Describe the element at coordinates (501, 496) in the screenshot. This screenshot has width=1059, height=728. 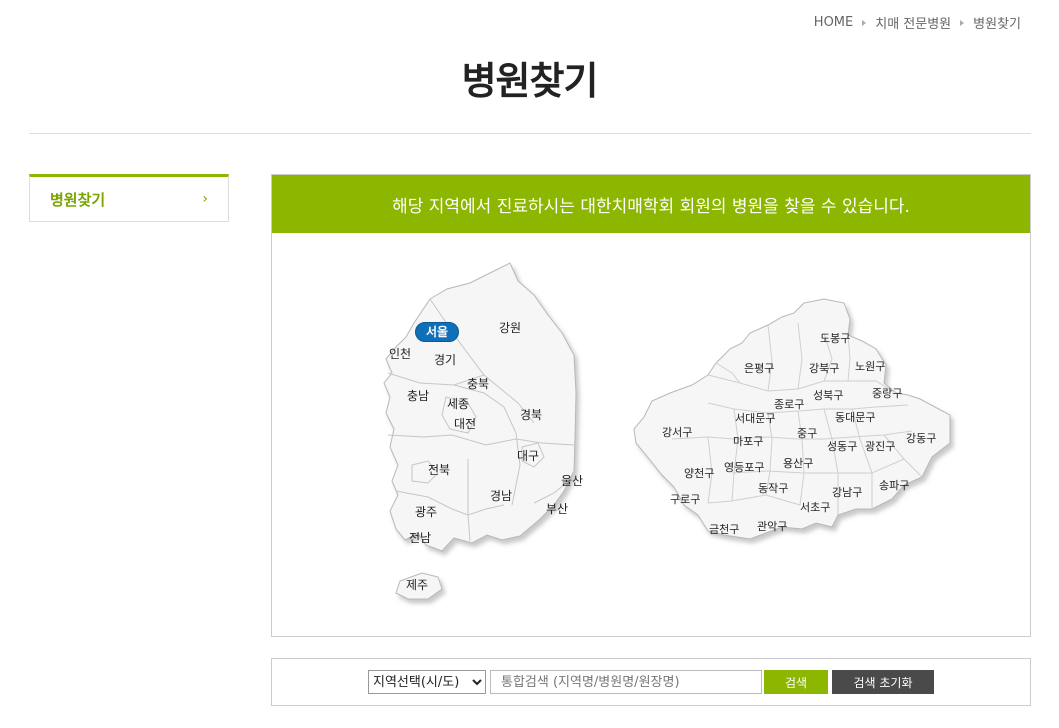
I see `region-gyeongnam: 경남` at that location.